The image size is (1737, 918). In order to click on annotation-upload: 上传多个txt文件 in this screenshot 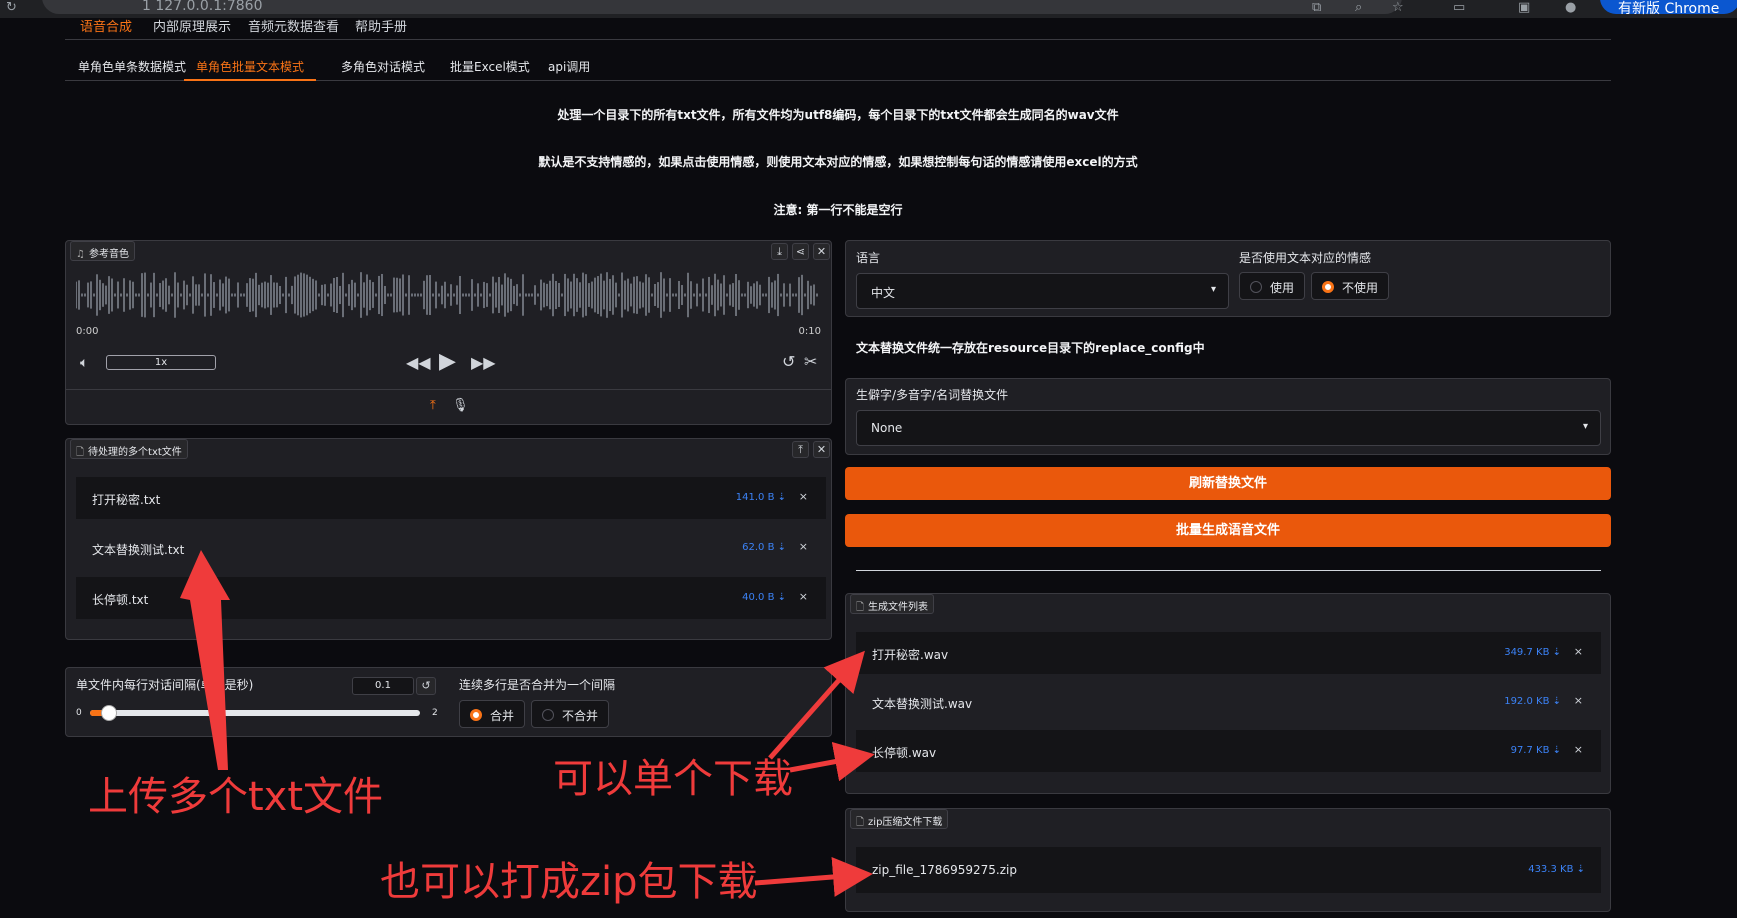, I will do `click(236, 797)`.